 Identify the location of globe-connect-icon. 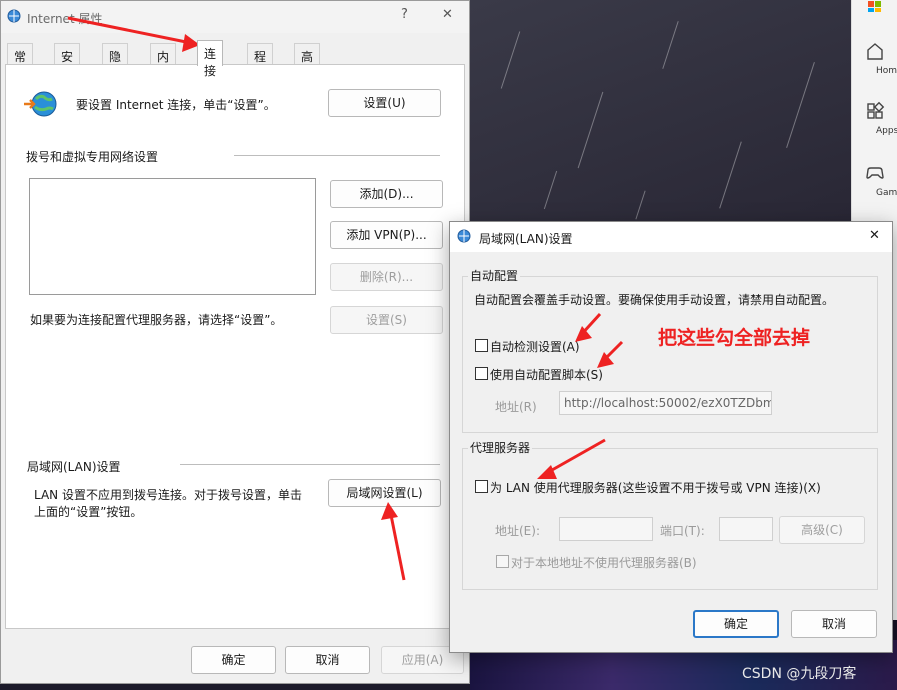
(40, 104).